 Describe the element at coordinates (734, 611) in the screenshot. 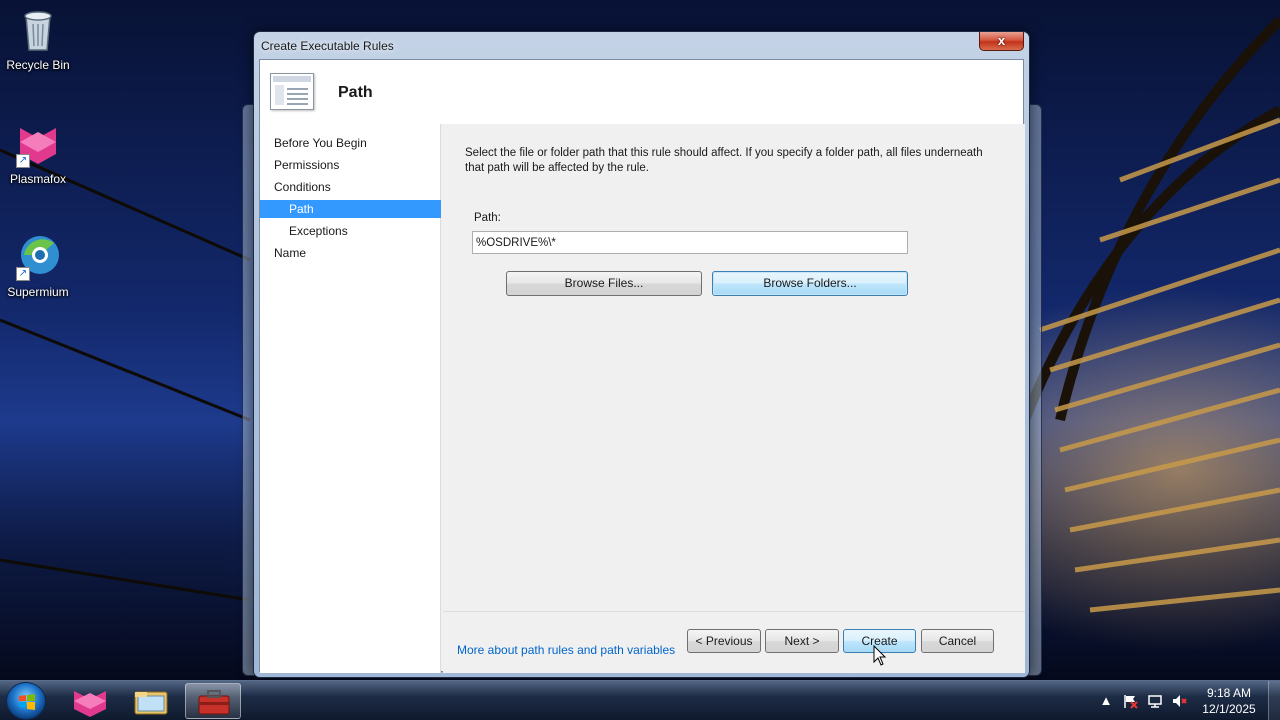

I see `footer-separator` at that location.